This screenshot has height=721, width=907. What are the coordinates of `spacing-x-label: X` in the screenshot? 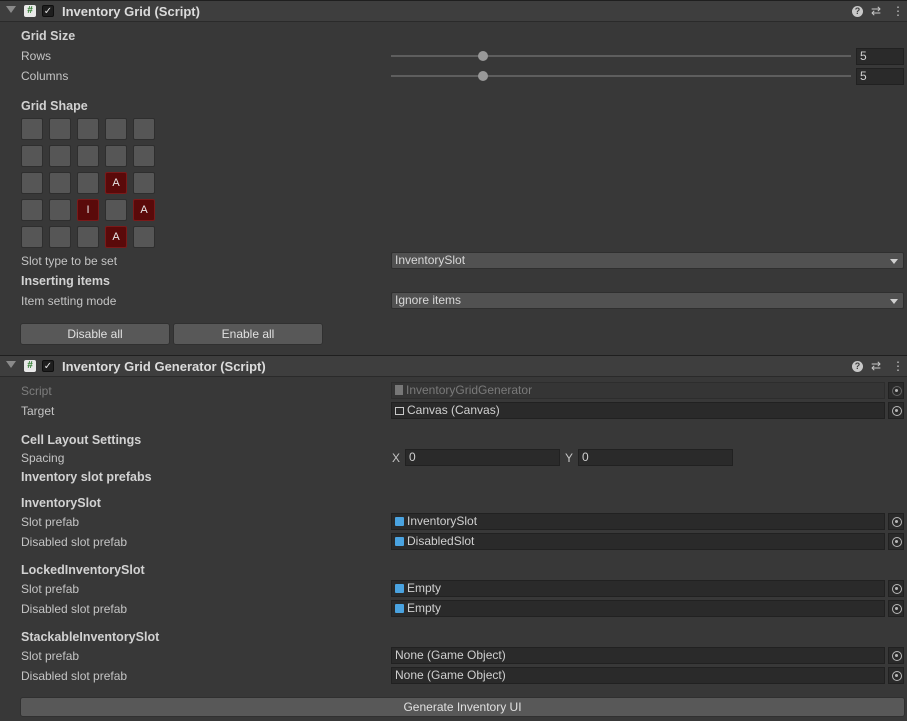 It's located at (396, 458).